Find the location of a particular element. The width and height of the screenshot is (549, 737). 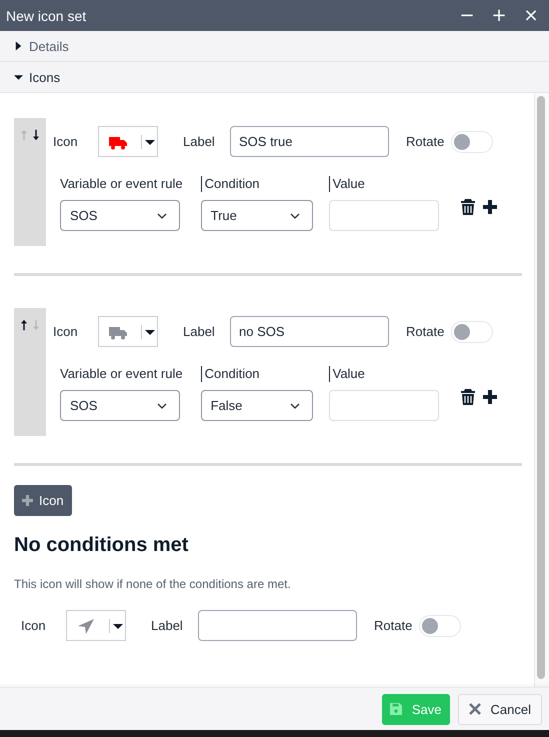

navigation-arrow-icon is located at coordinates (86, 626).